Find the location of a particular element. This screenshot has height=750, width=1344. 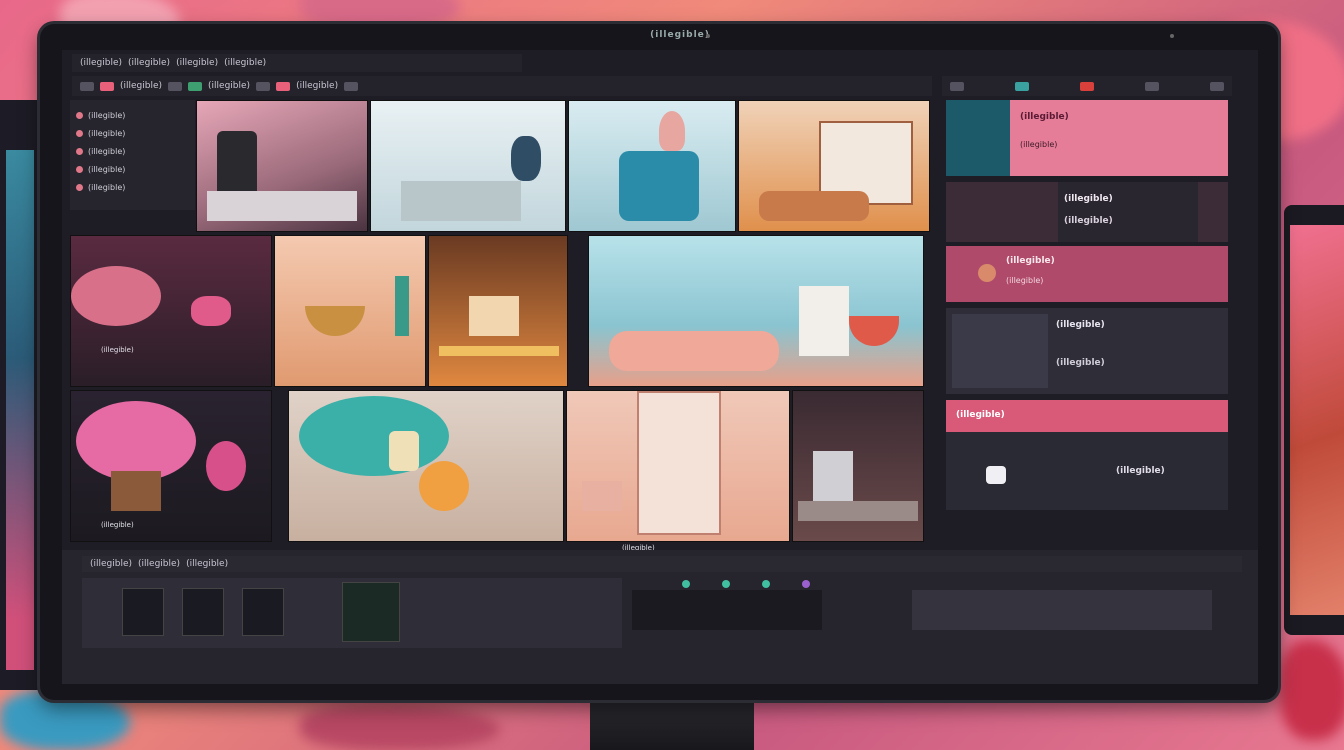

media-tile-pink-rock: (illegible) is located at coordinates (171, 311).